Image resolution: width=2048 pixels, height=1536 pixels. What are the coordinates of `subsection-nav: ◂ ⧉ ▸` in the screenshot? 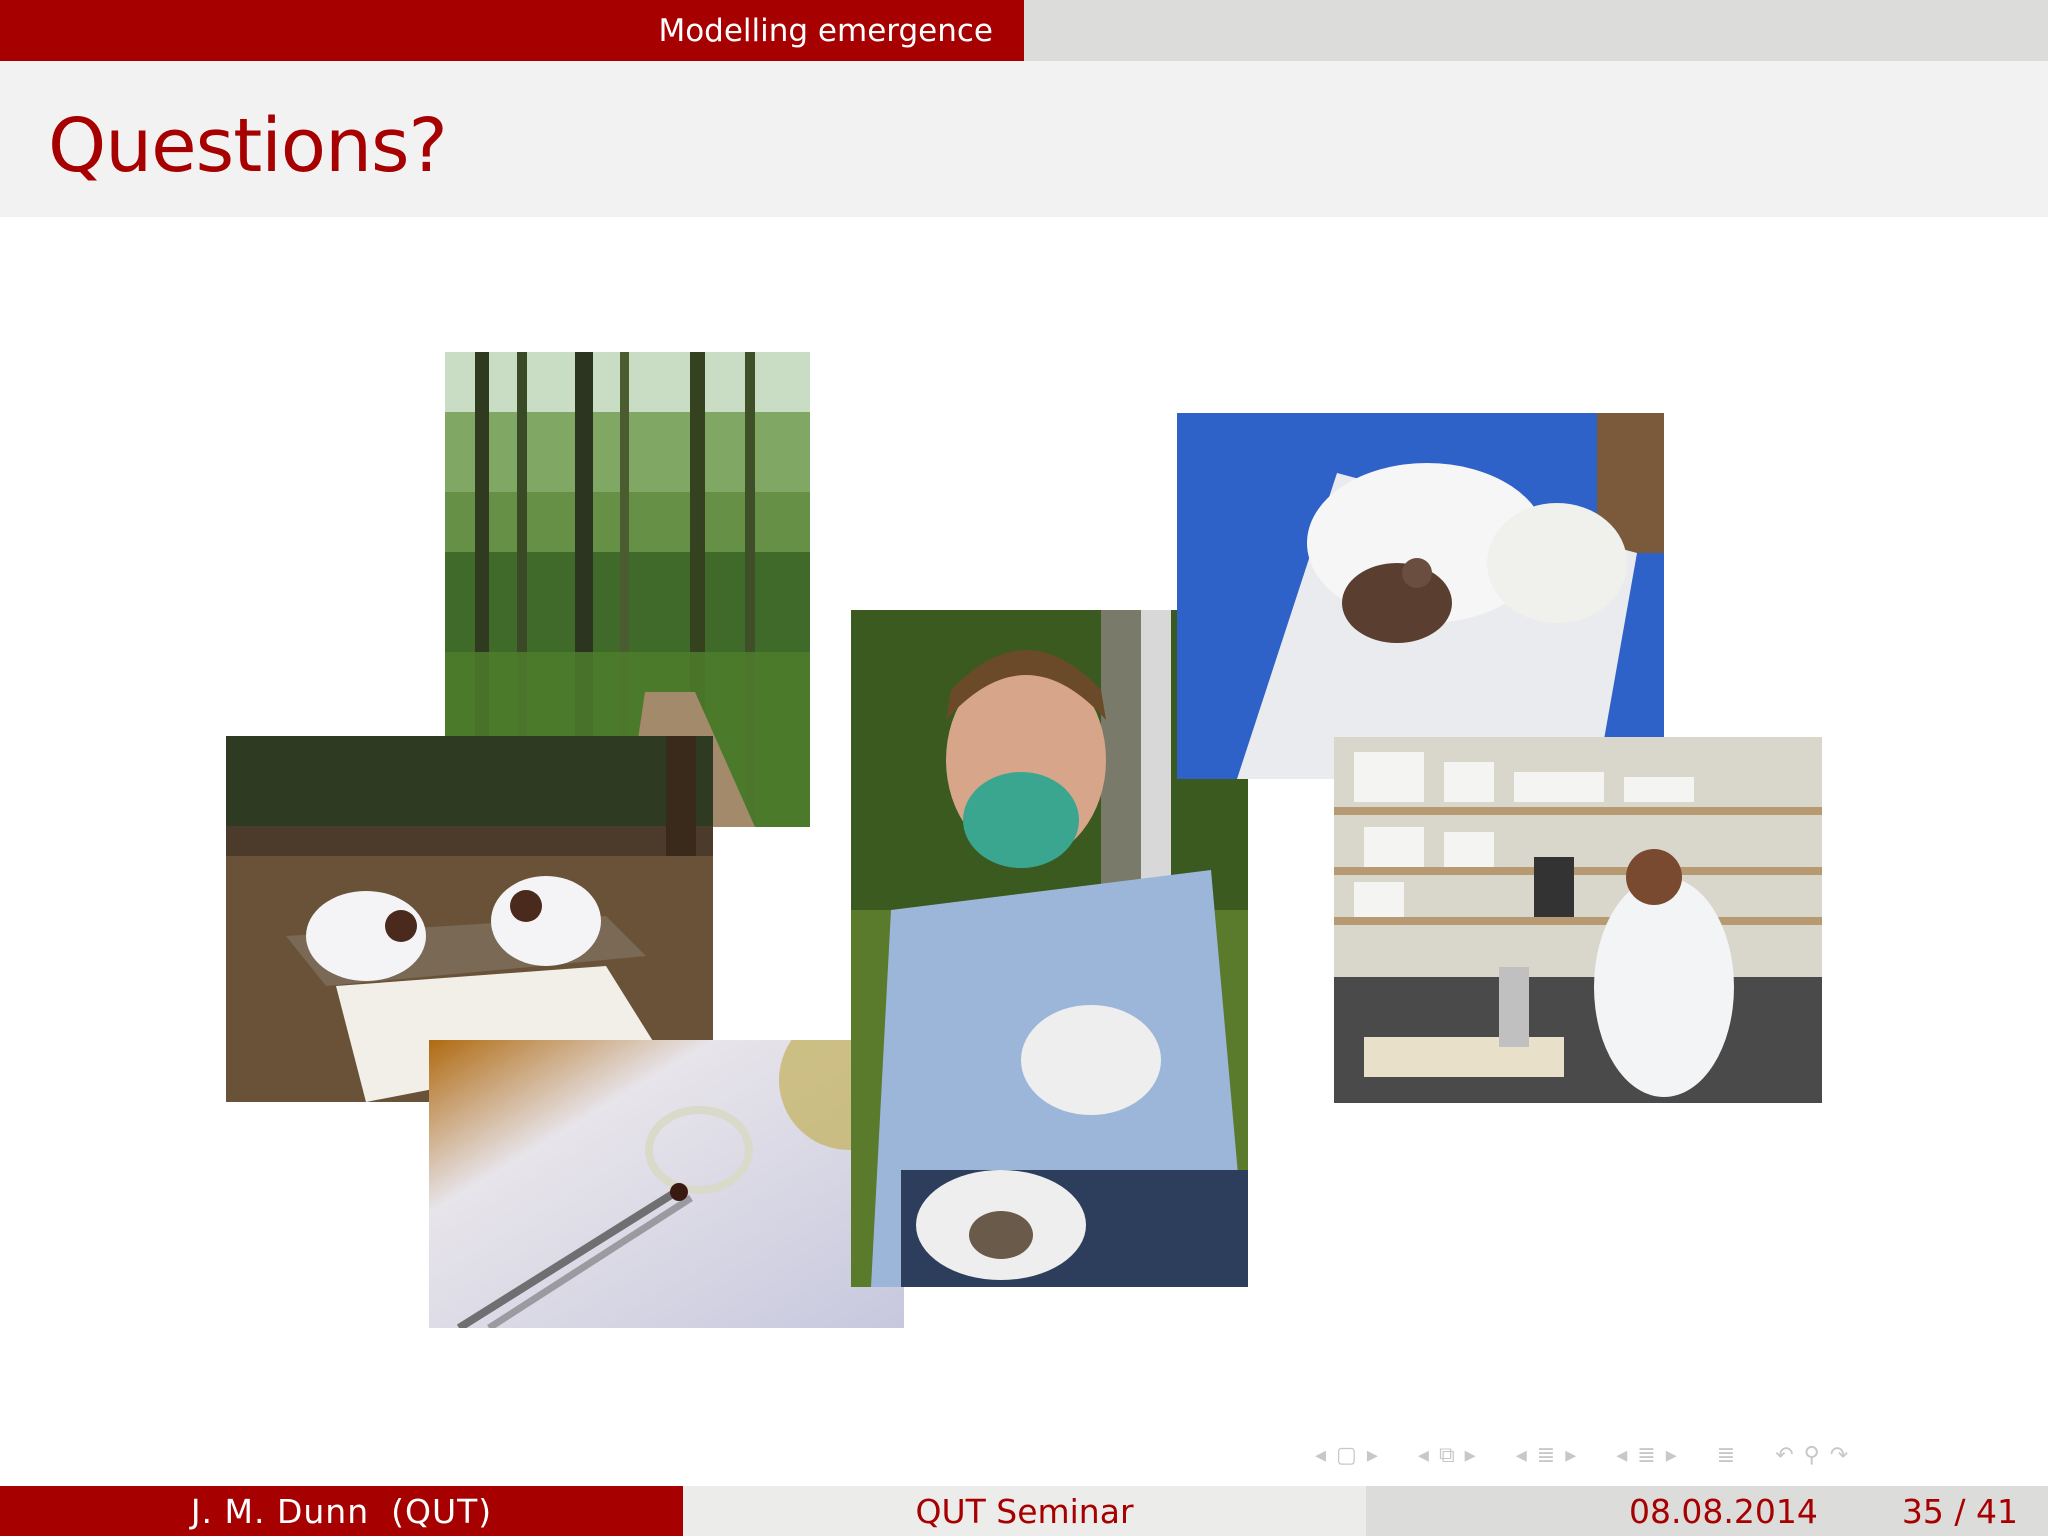 It's located at (1447, 1455).